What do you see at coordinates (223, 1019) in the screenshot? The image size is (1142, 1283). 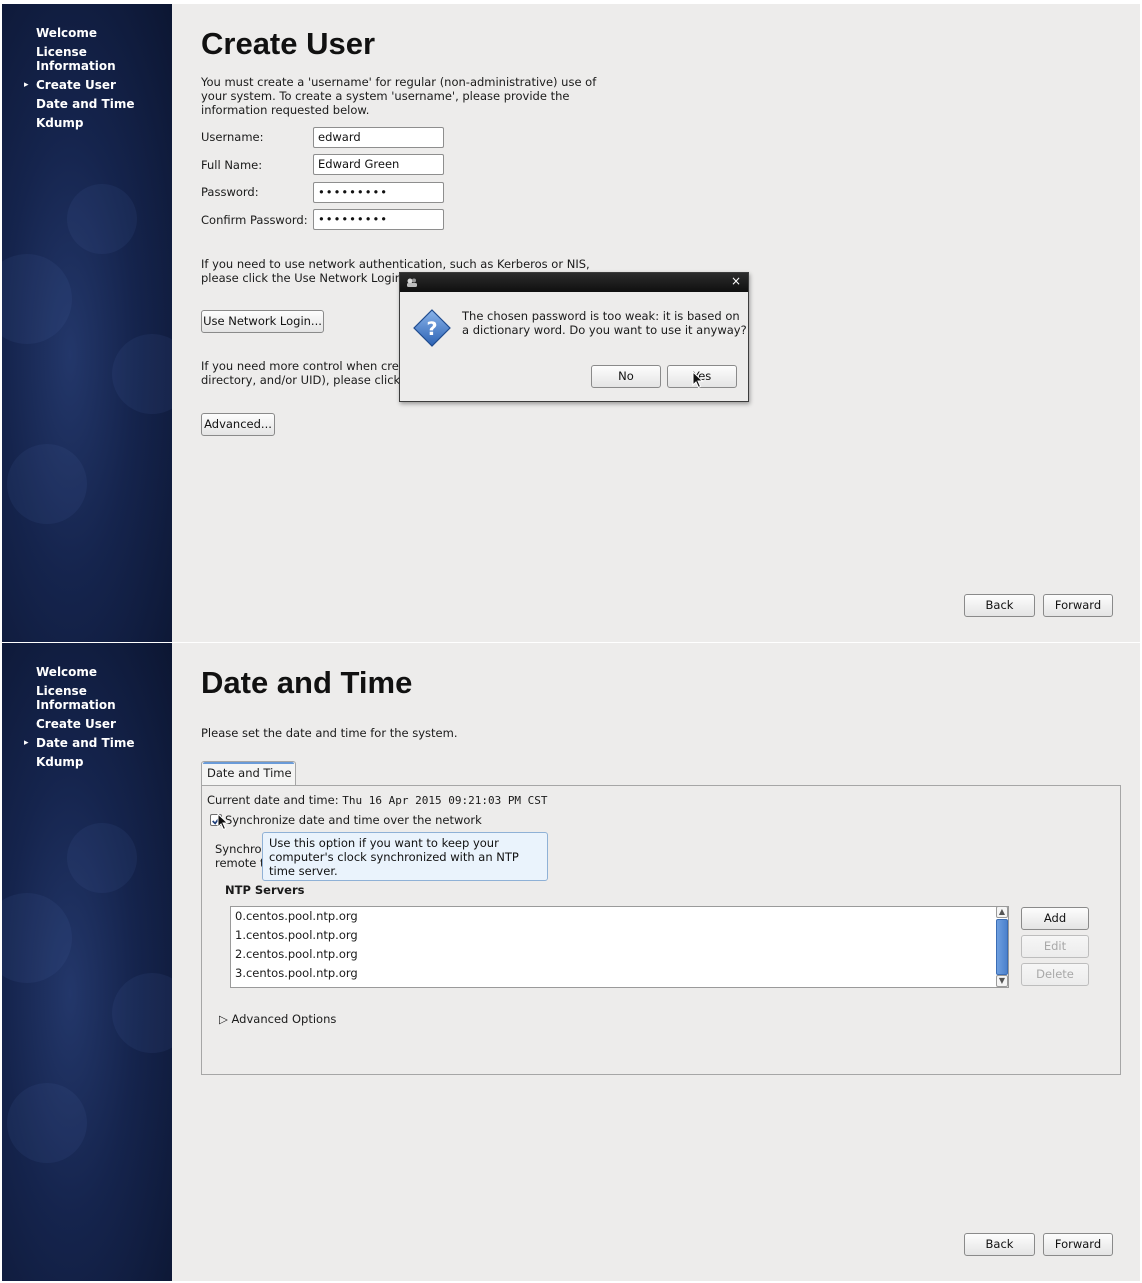 I see `expander-triangle-icon: ▷` at bounding box center [223, 1019].